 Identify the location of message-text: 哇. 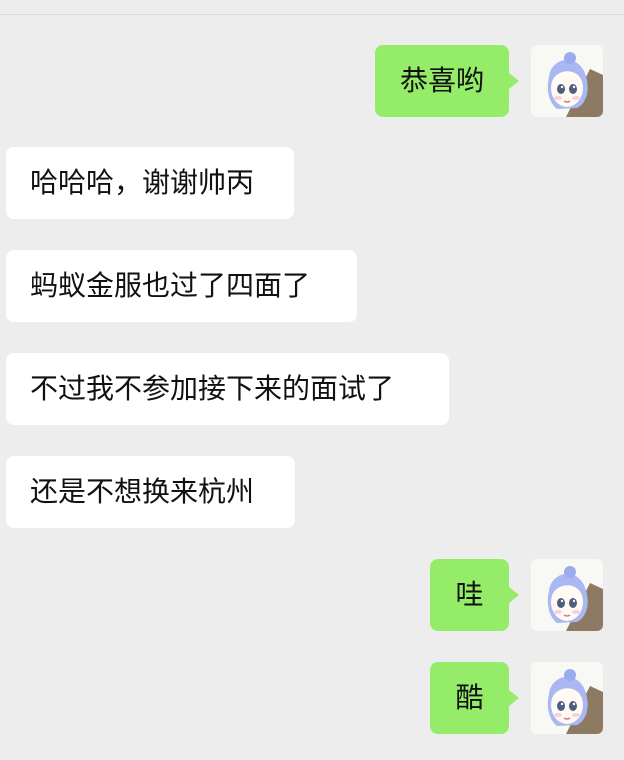
(469, 594).